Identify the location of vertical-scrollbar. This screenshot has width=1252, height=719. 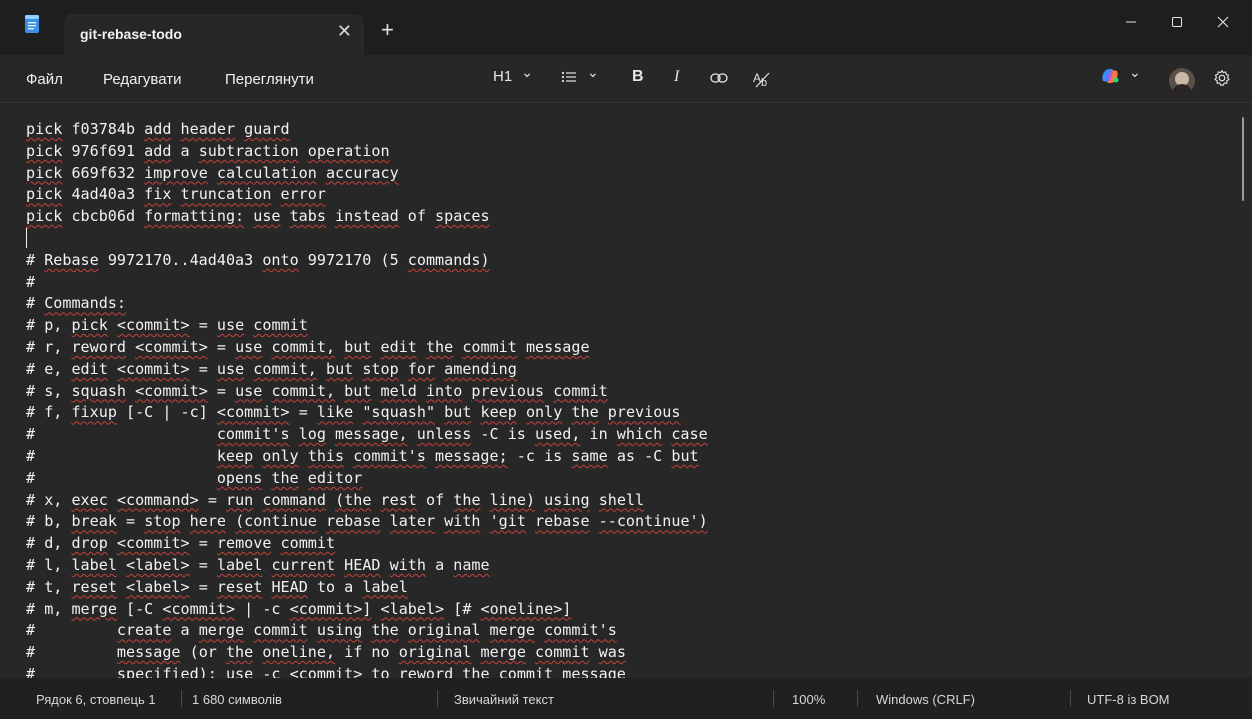
(1243, 159).